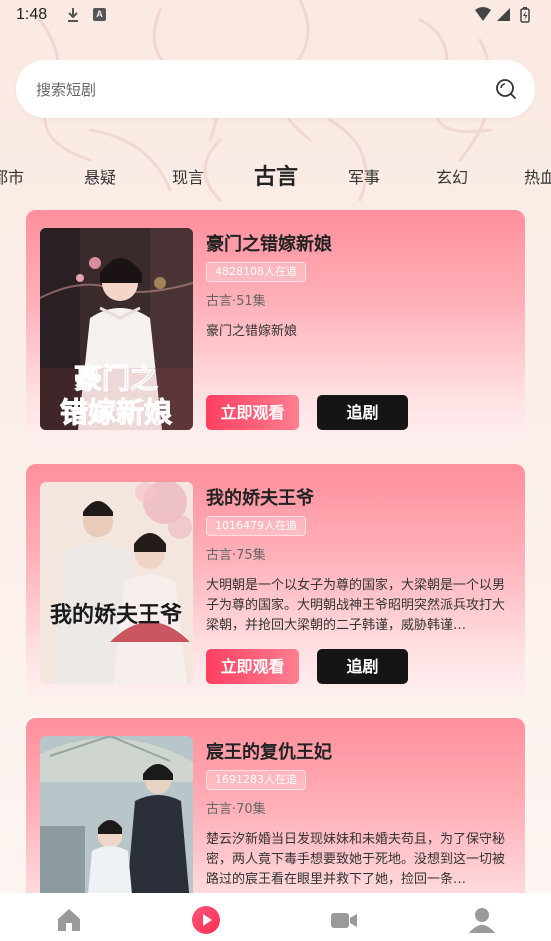 The height and width of the screenshot is (941, 551). What do you see at coordinates (116, 583) in the screenshot?
I see `drama-poster: 我的娇夫王爷` at bounding box center [116, 583].